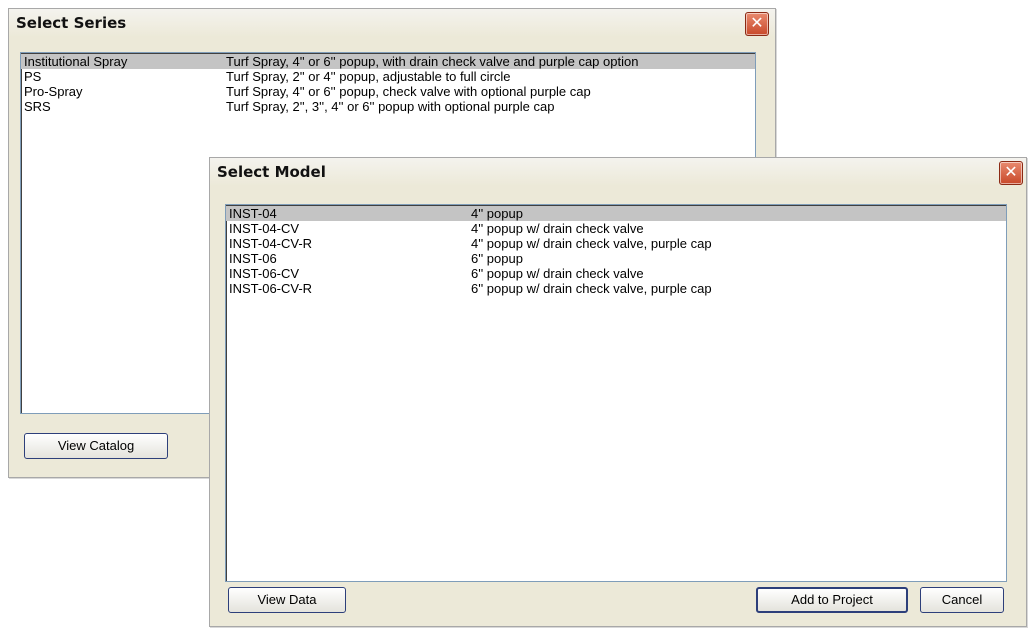 This screenshot has height=630, width=1030. Describe the element at coordinates (264, 228) in the screenshot. I see `model-row-name: INST-04-CV` at that location.